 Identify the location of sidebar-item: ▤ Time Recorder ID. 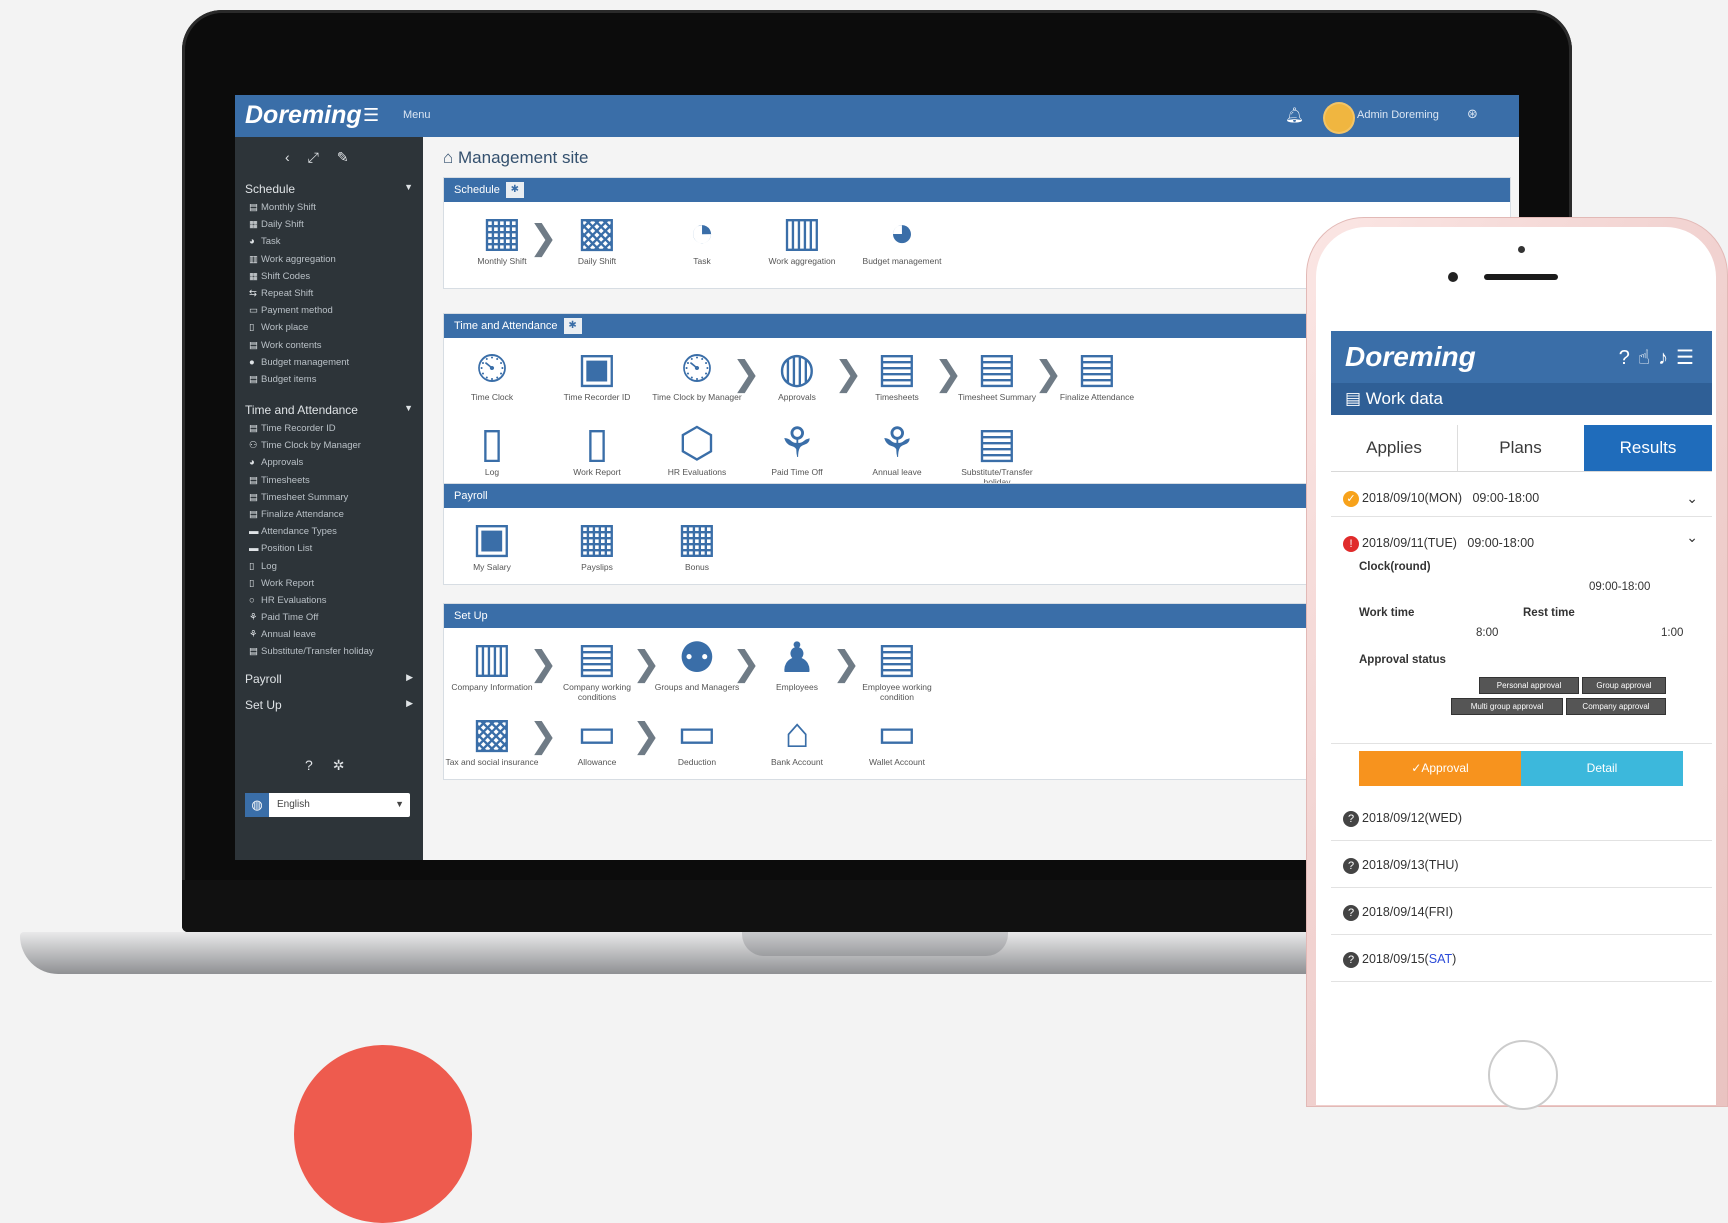
(311, 428).